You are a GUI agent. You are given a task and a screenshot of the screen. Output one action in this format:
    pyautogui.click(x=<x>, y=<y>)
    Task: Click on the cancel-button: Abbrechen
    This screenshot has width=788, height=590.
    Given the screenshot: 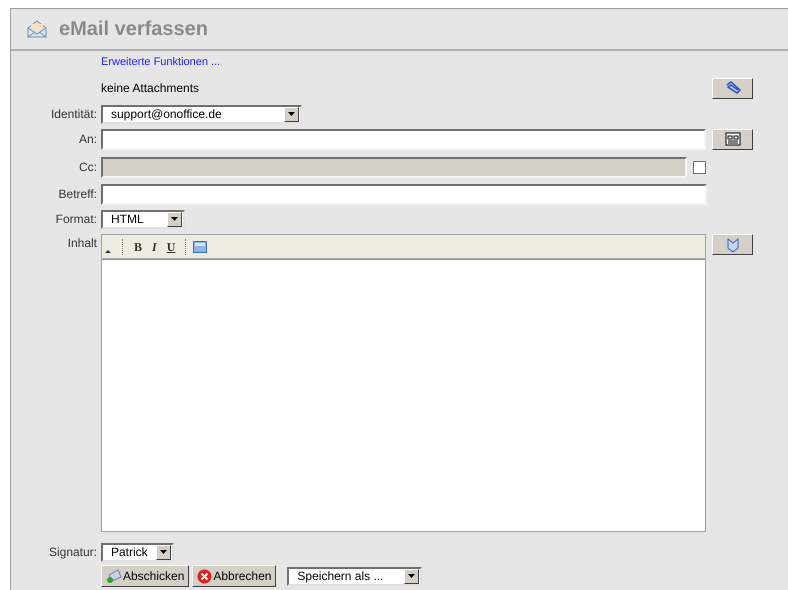 What is the action you would take?
    pyautogui.click(x=234, y=576)
    